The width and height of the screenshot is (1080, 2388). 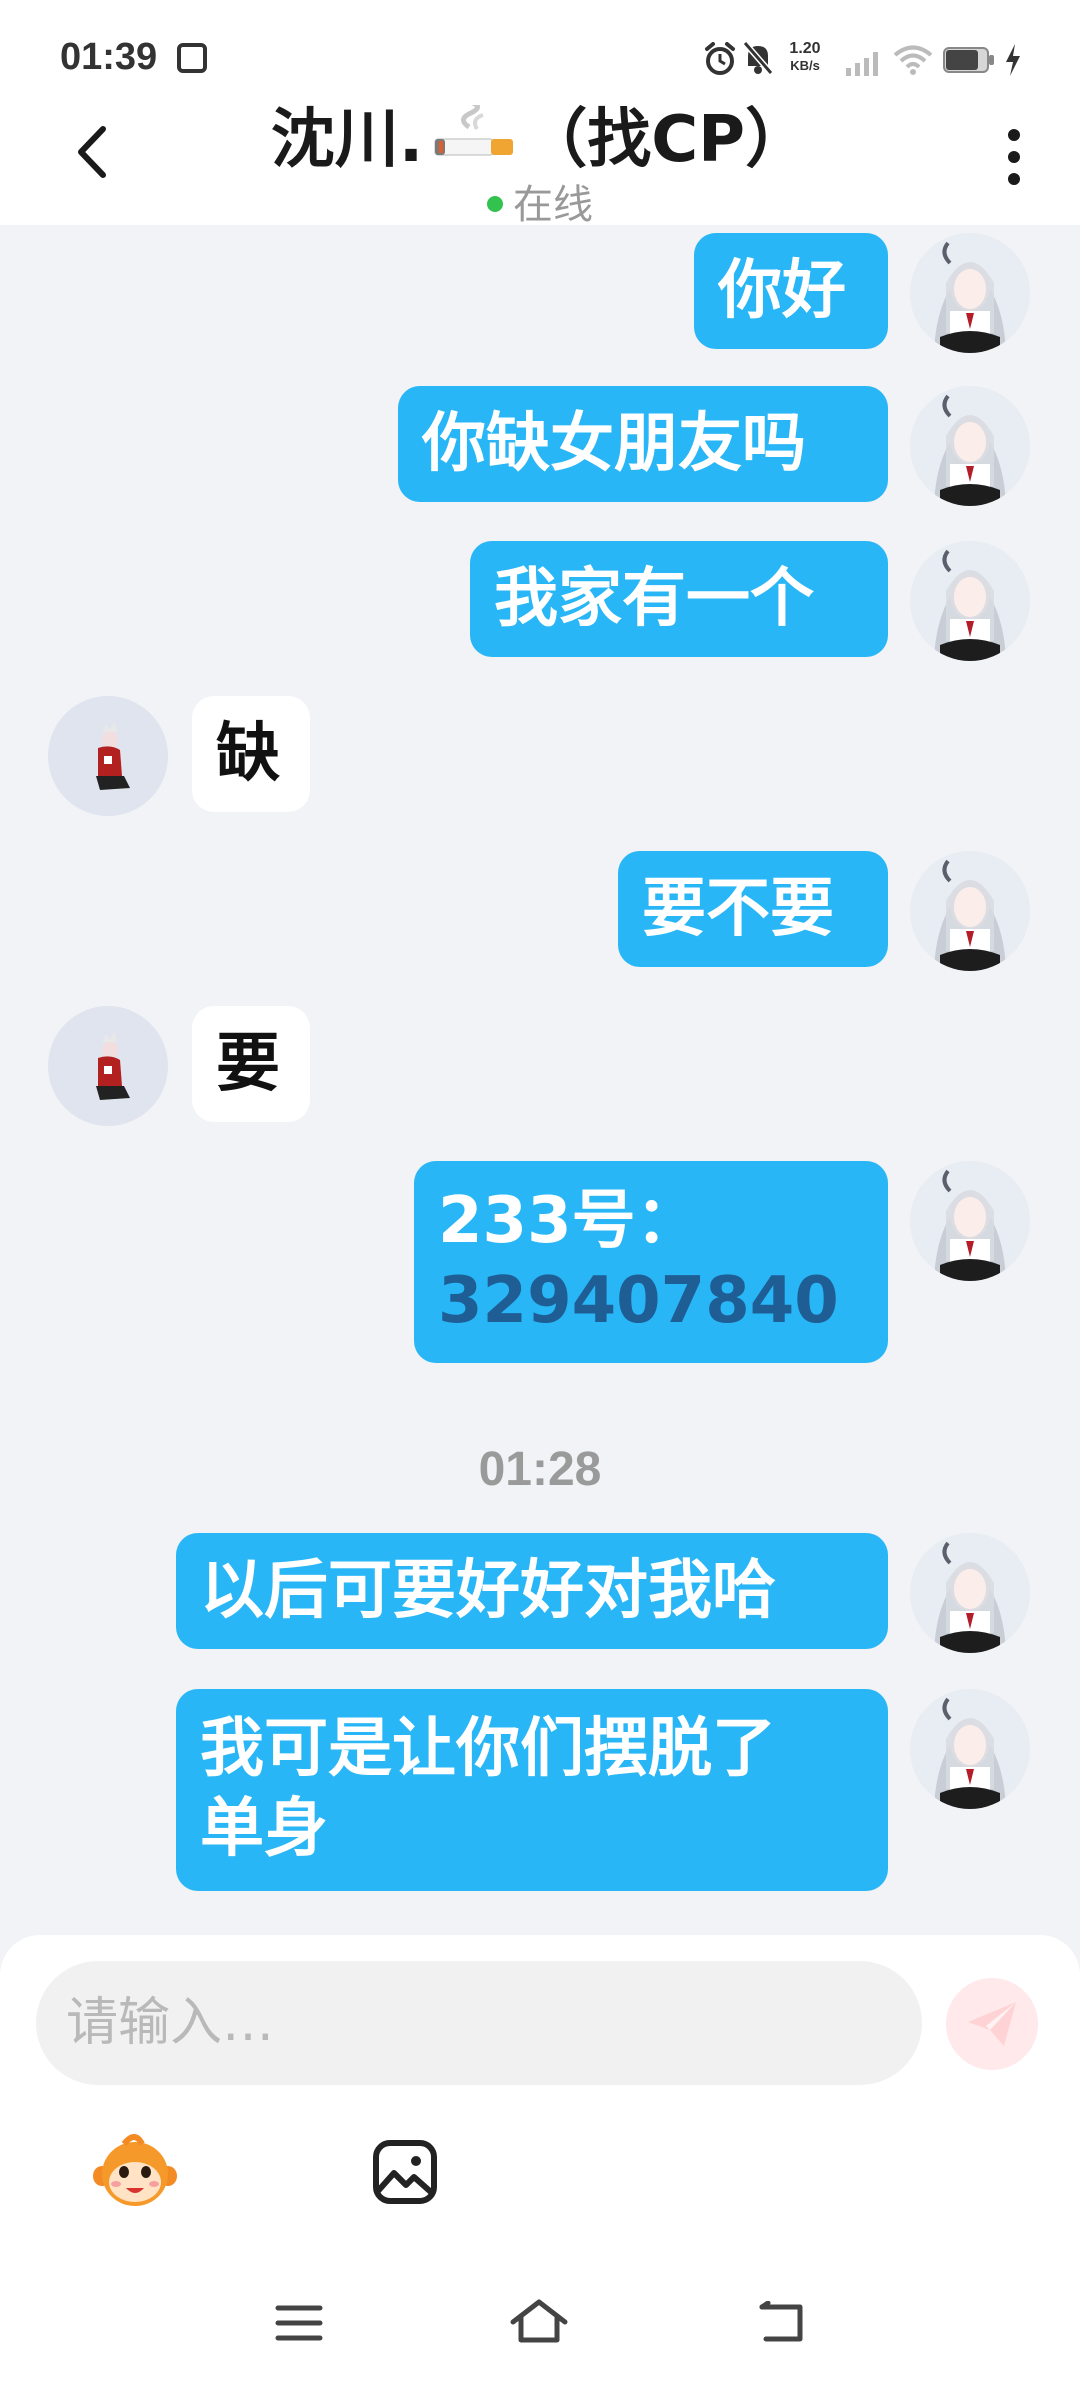 I want to click on outgoing-message-bubble: 233号： 329407840, so click(x=651, y=1262).